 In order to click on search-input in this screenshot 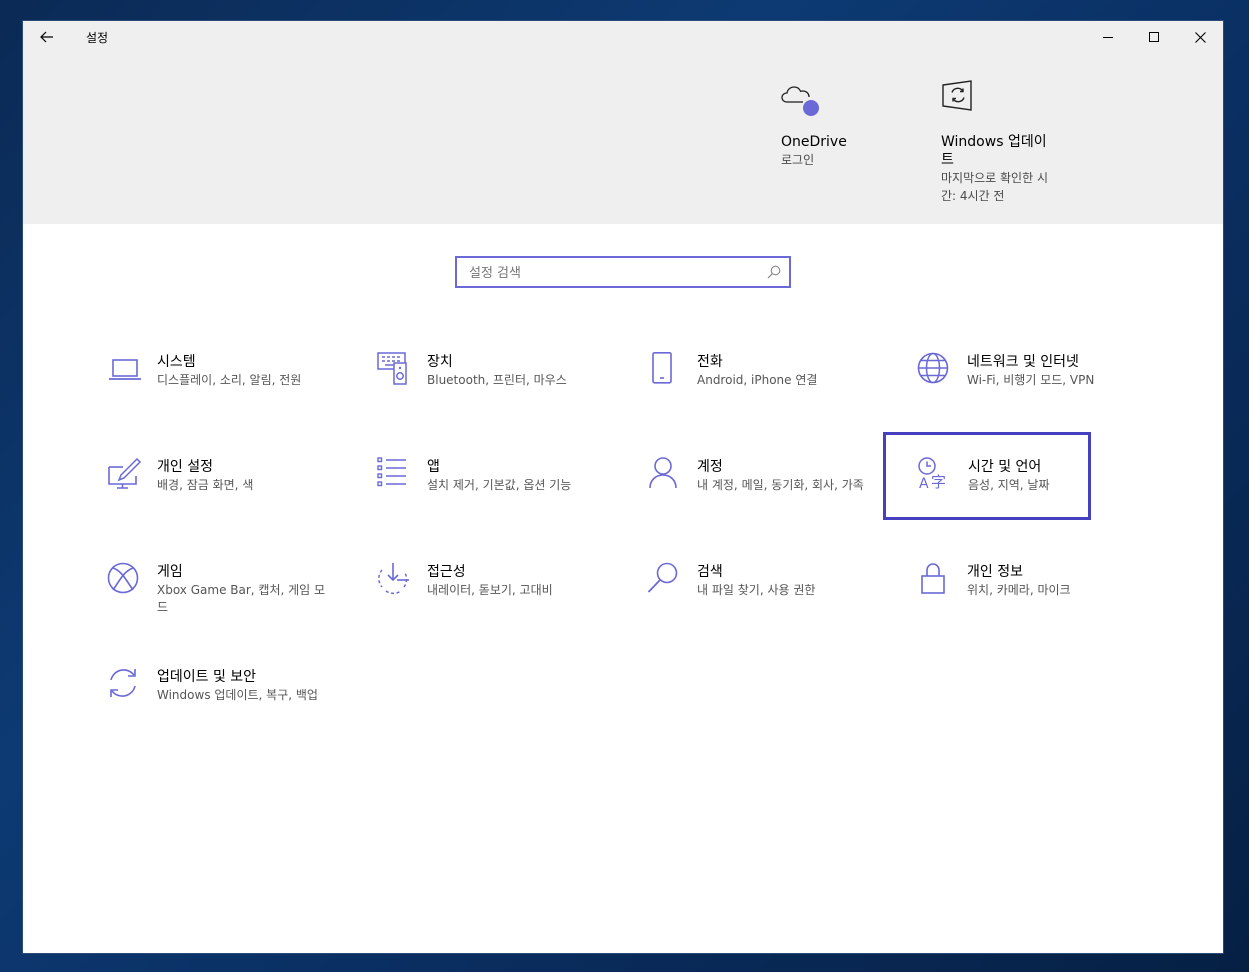, I will do `click(614, 273)`.